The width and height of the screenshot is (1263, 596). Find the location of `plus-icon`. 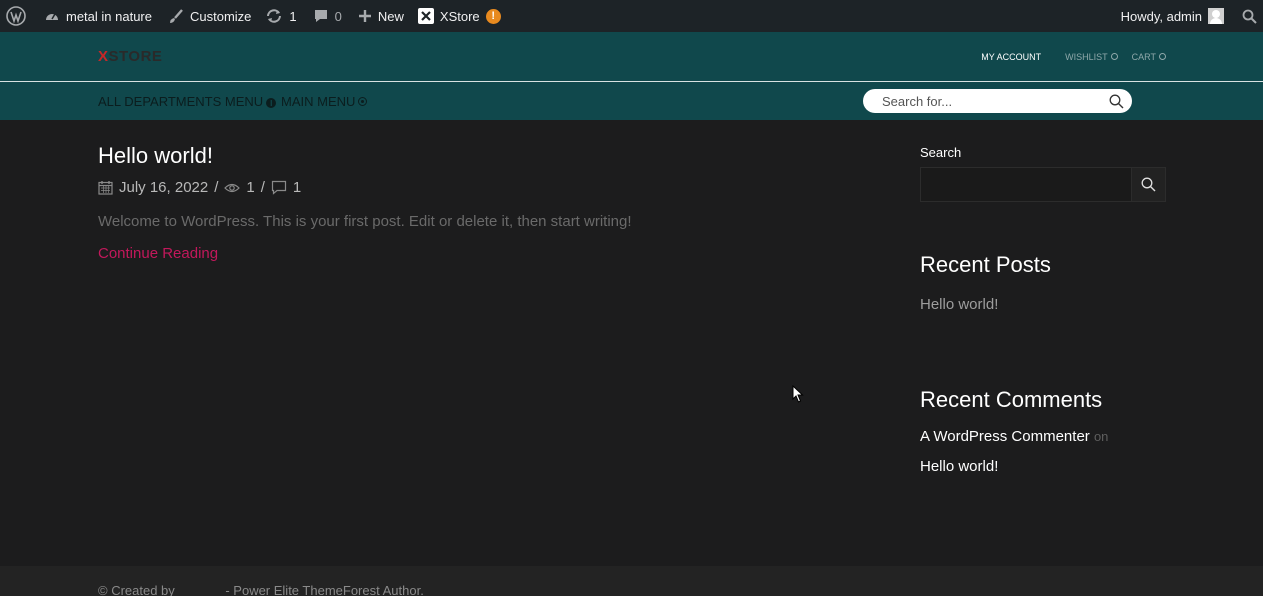

plus-icon is located at coordinates (364, 16).